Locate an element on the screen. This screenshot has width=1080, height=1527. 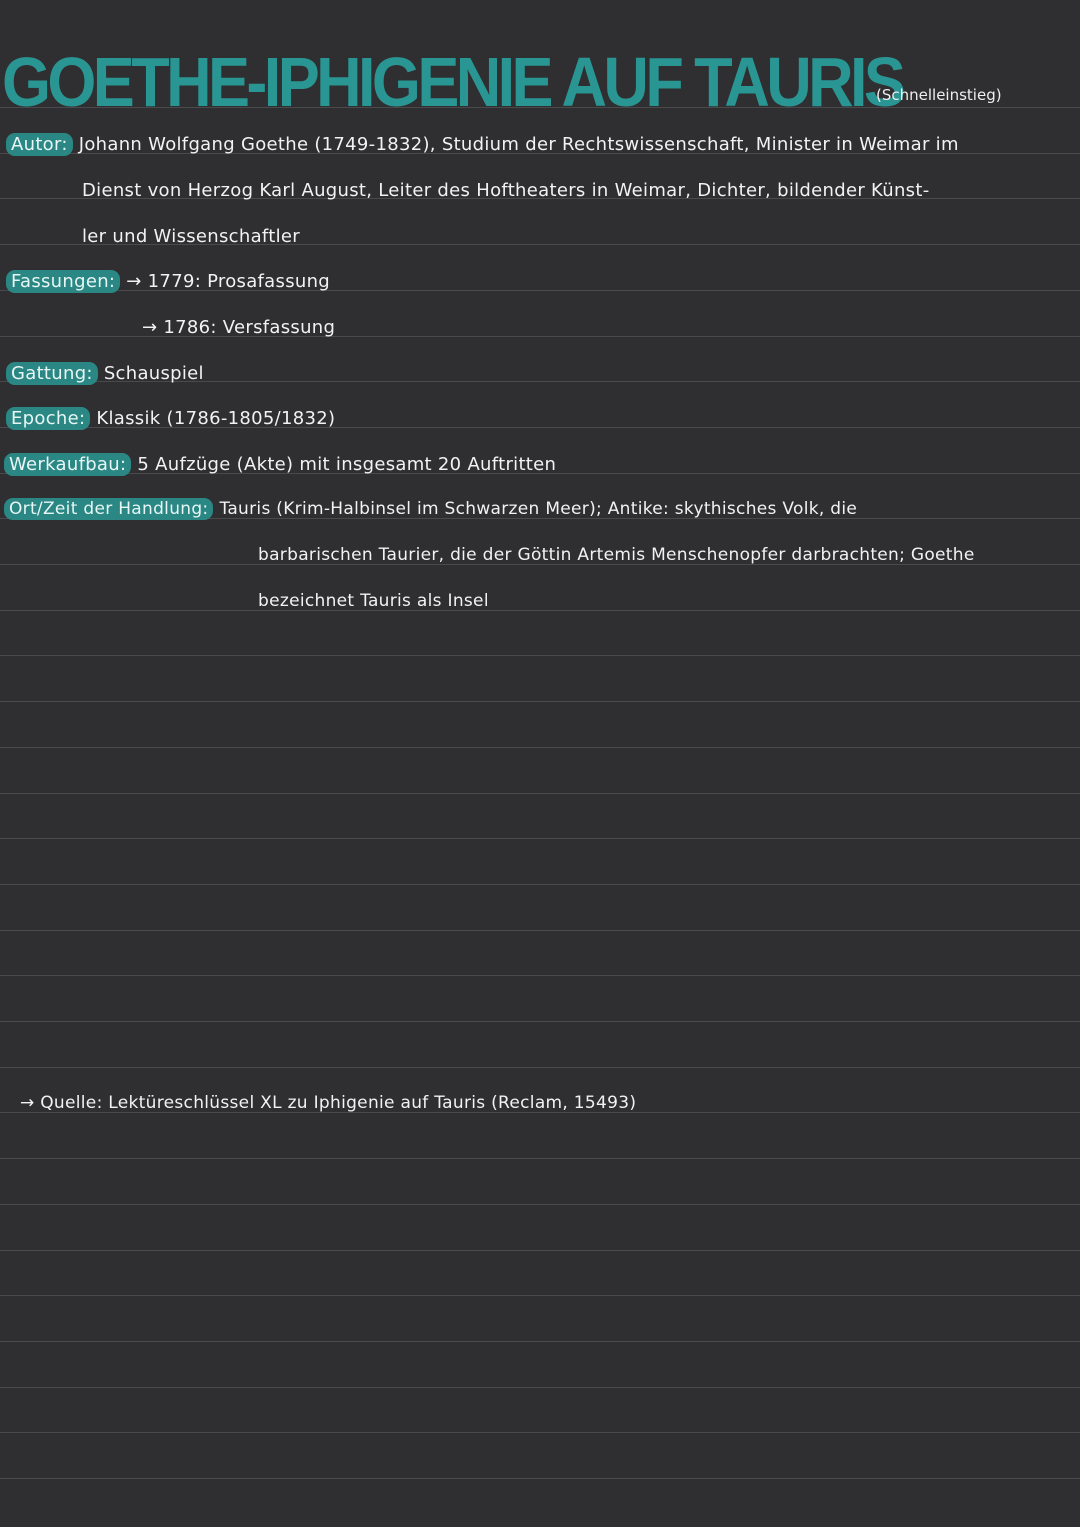
label-autor: Autor: is located at coordinates (39, 144).